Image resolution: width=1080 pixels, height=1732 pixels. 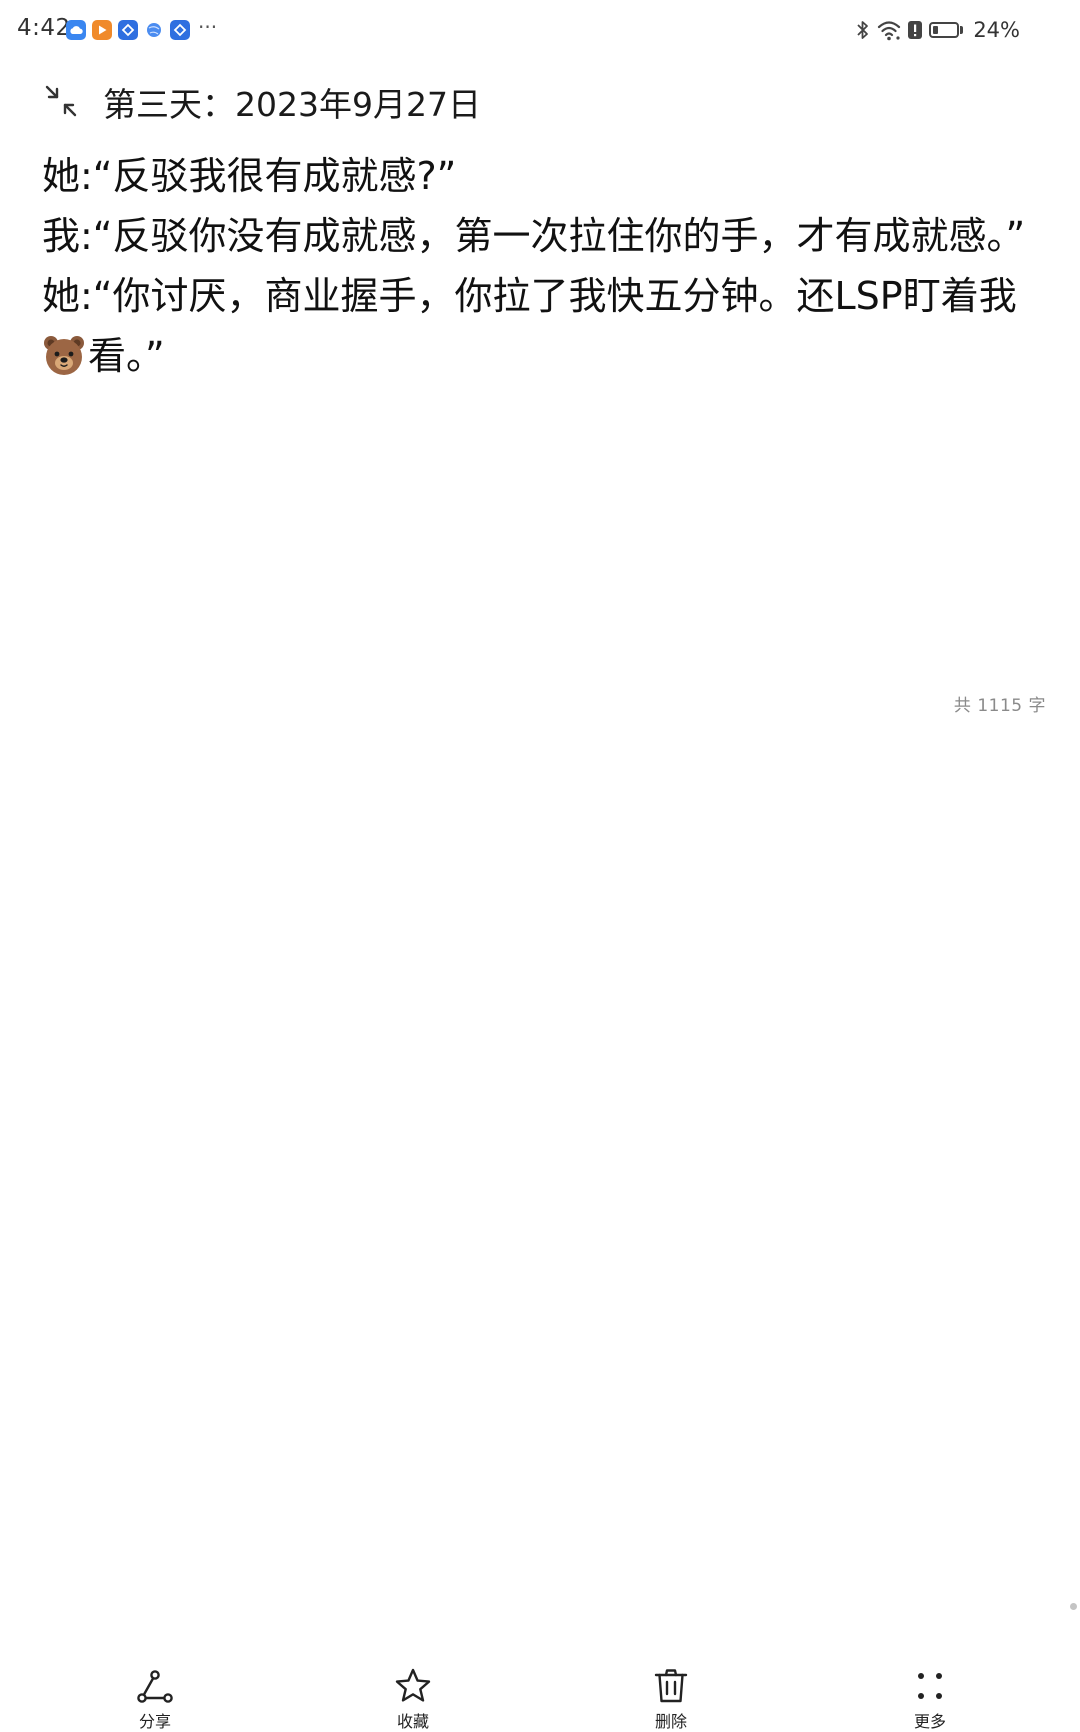 What do you see at coordinates (155, 1686) in the screenshot?
I see `share-icon` at bounding box center [155, 1686].